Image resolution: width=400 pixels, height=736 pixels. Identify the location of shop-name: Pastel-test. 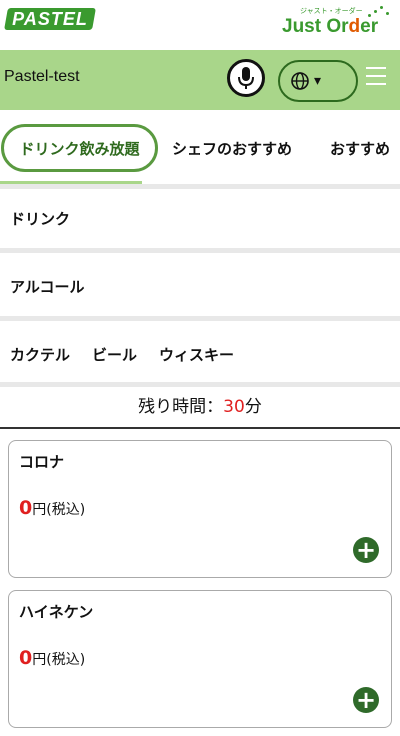
(42, 76).